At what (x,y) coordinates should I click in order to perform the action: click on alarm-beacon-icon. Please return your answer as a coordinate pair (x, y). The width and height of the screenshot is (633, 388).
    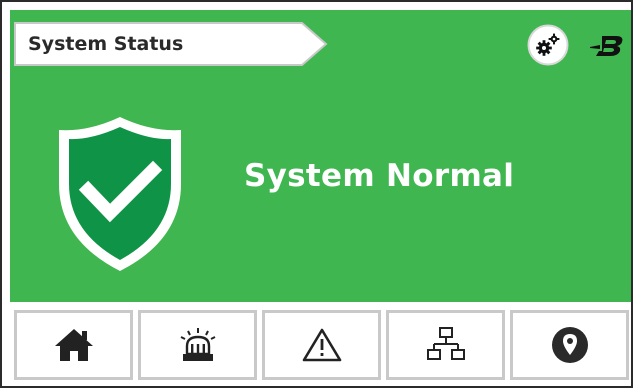
    Looking at the image, I should click on (197, 344).